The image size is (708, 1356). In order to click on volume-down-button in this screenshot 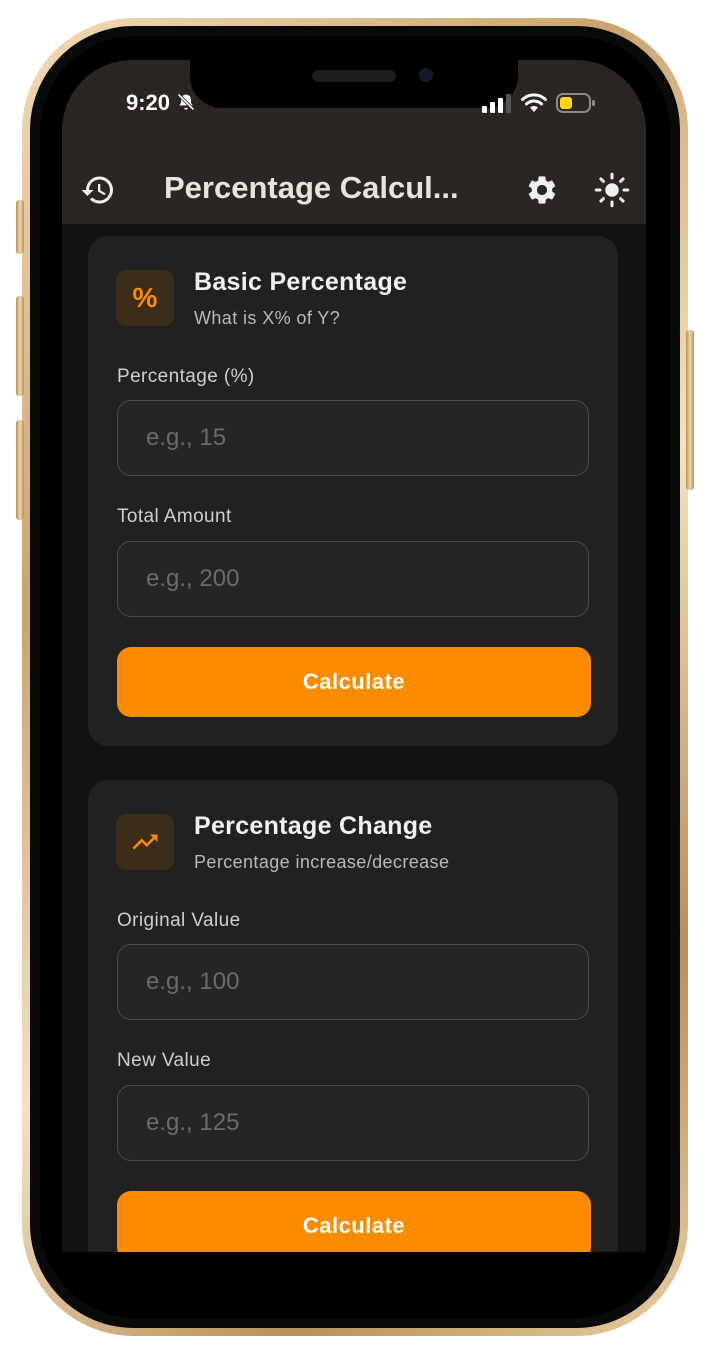, I will do `click(20, 470)`.